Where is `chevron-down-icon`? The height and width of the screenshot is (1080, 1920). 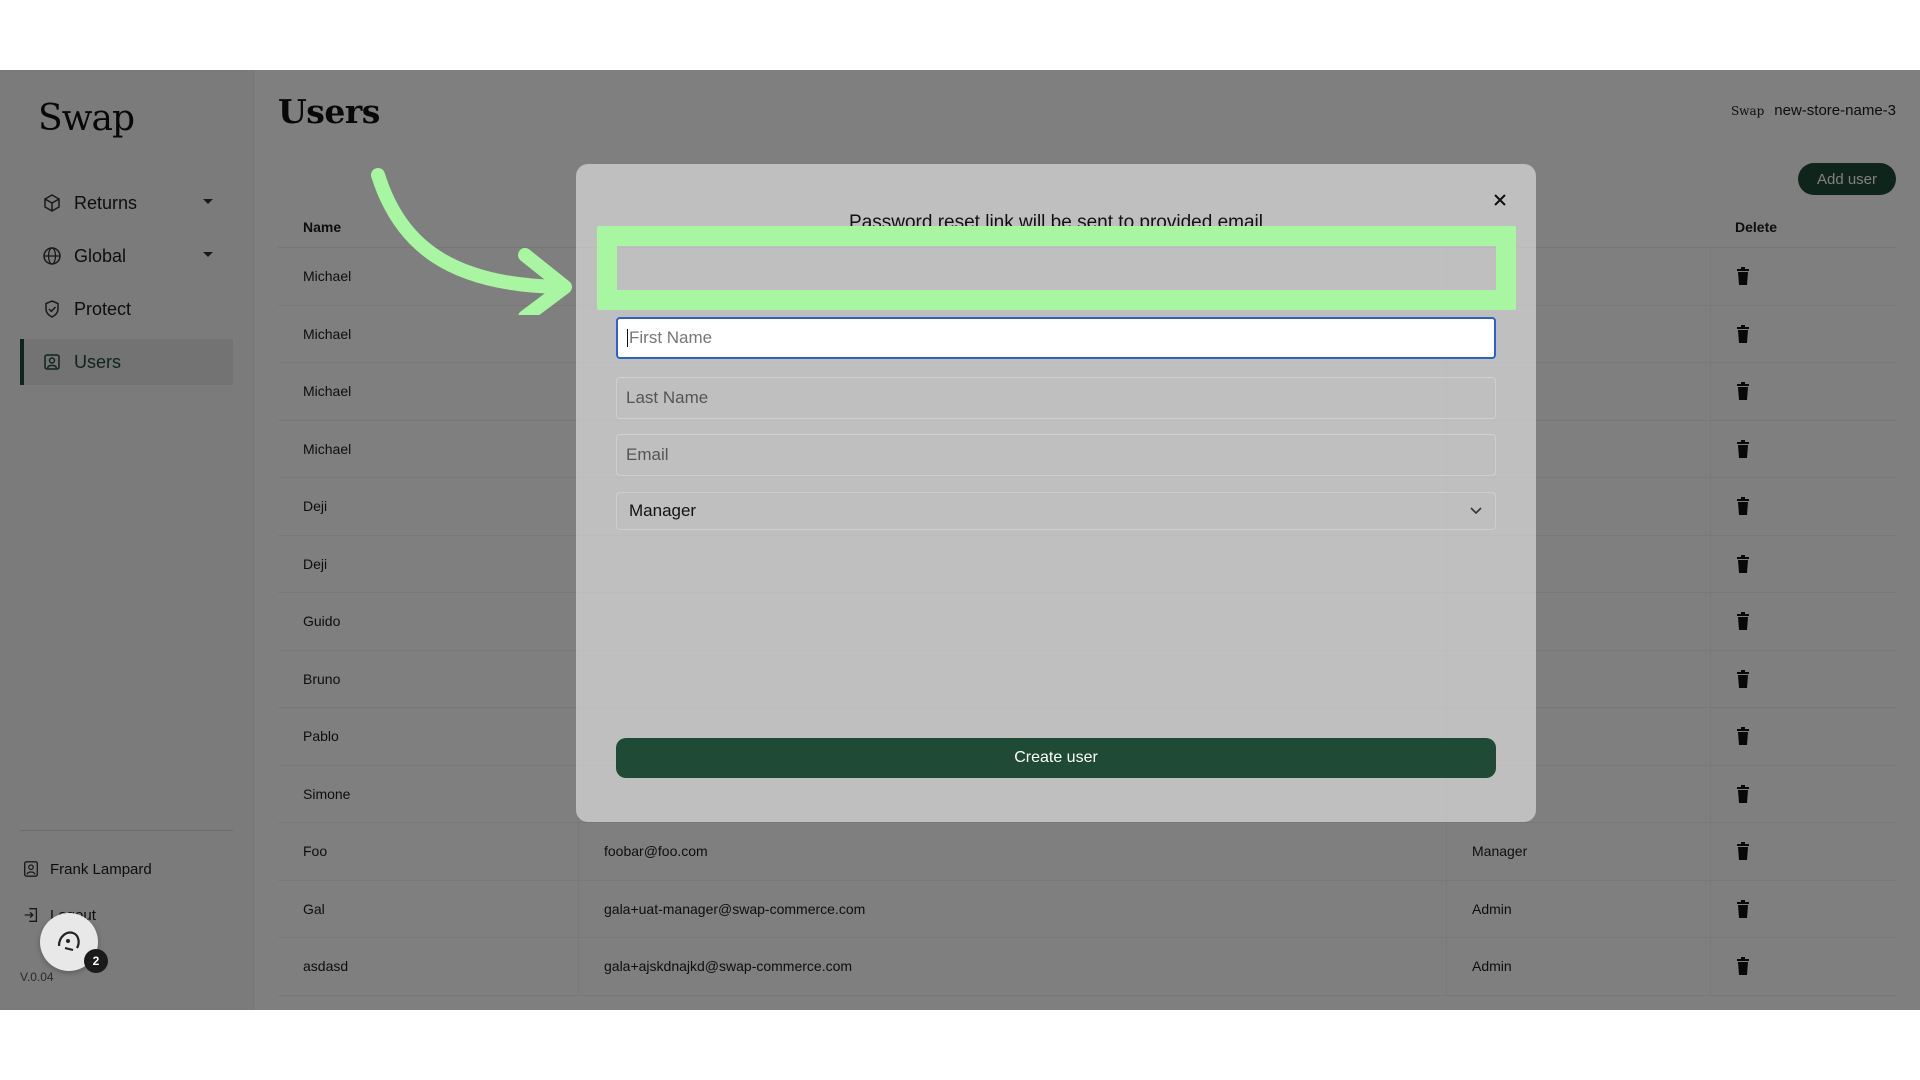 chevron-down-icon is located at coordinates (1476, 511).